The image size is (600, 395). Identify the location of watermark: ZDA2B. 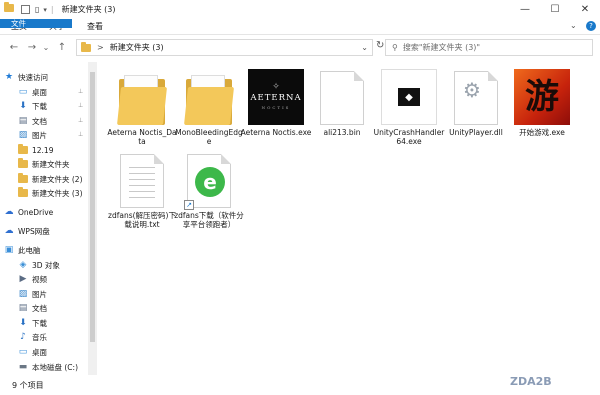
(531, 381).